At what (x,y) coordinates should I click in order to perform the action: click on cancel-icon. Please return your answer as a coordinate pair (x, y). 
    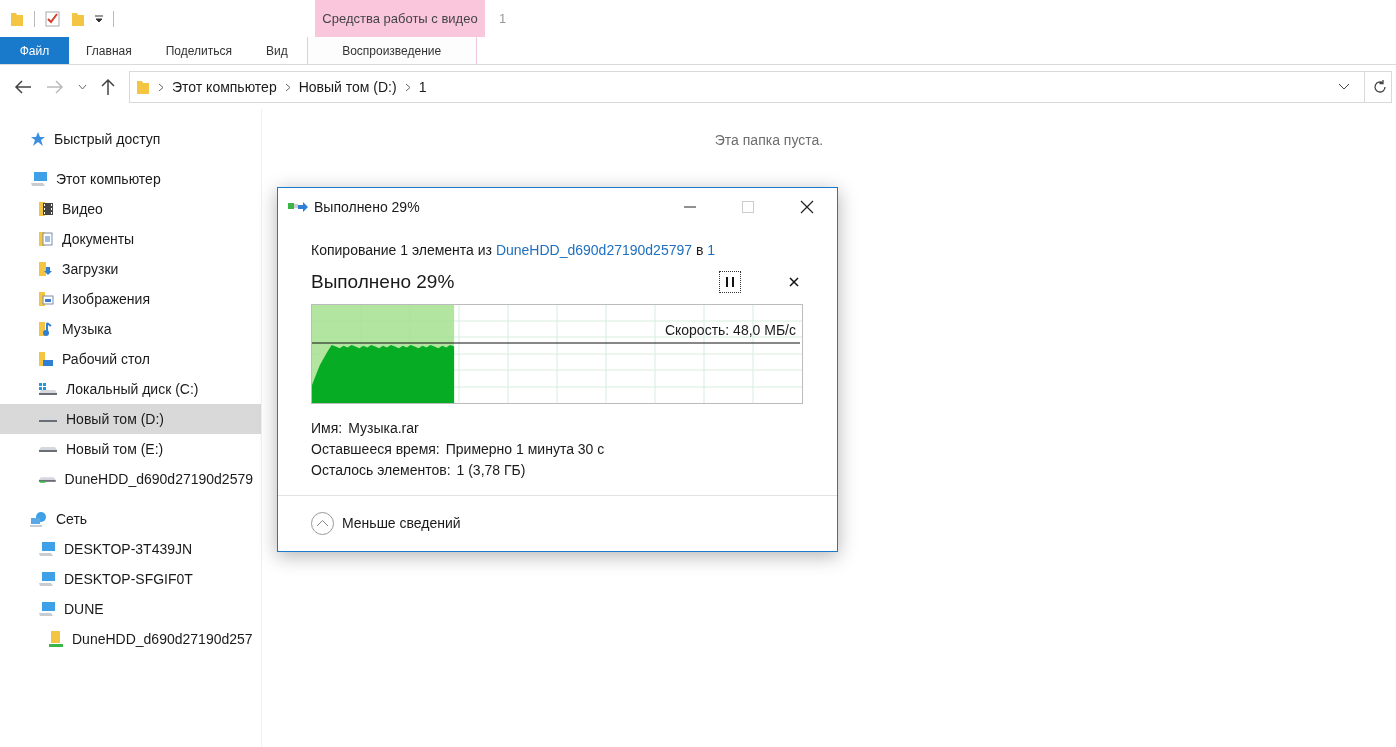
    Looking at the image, I should click on (794, 282).